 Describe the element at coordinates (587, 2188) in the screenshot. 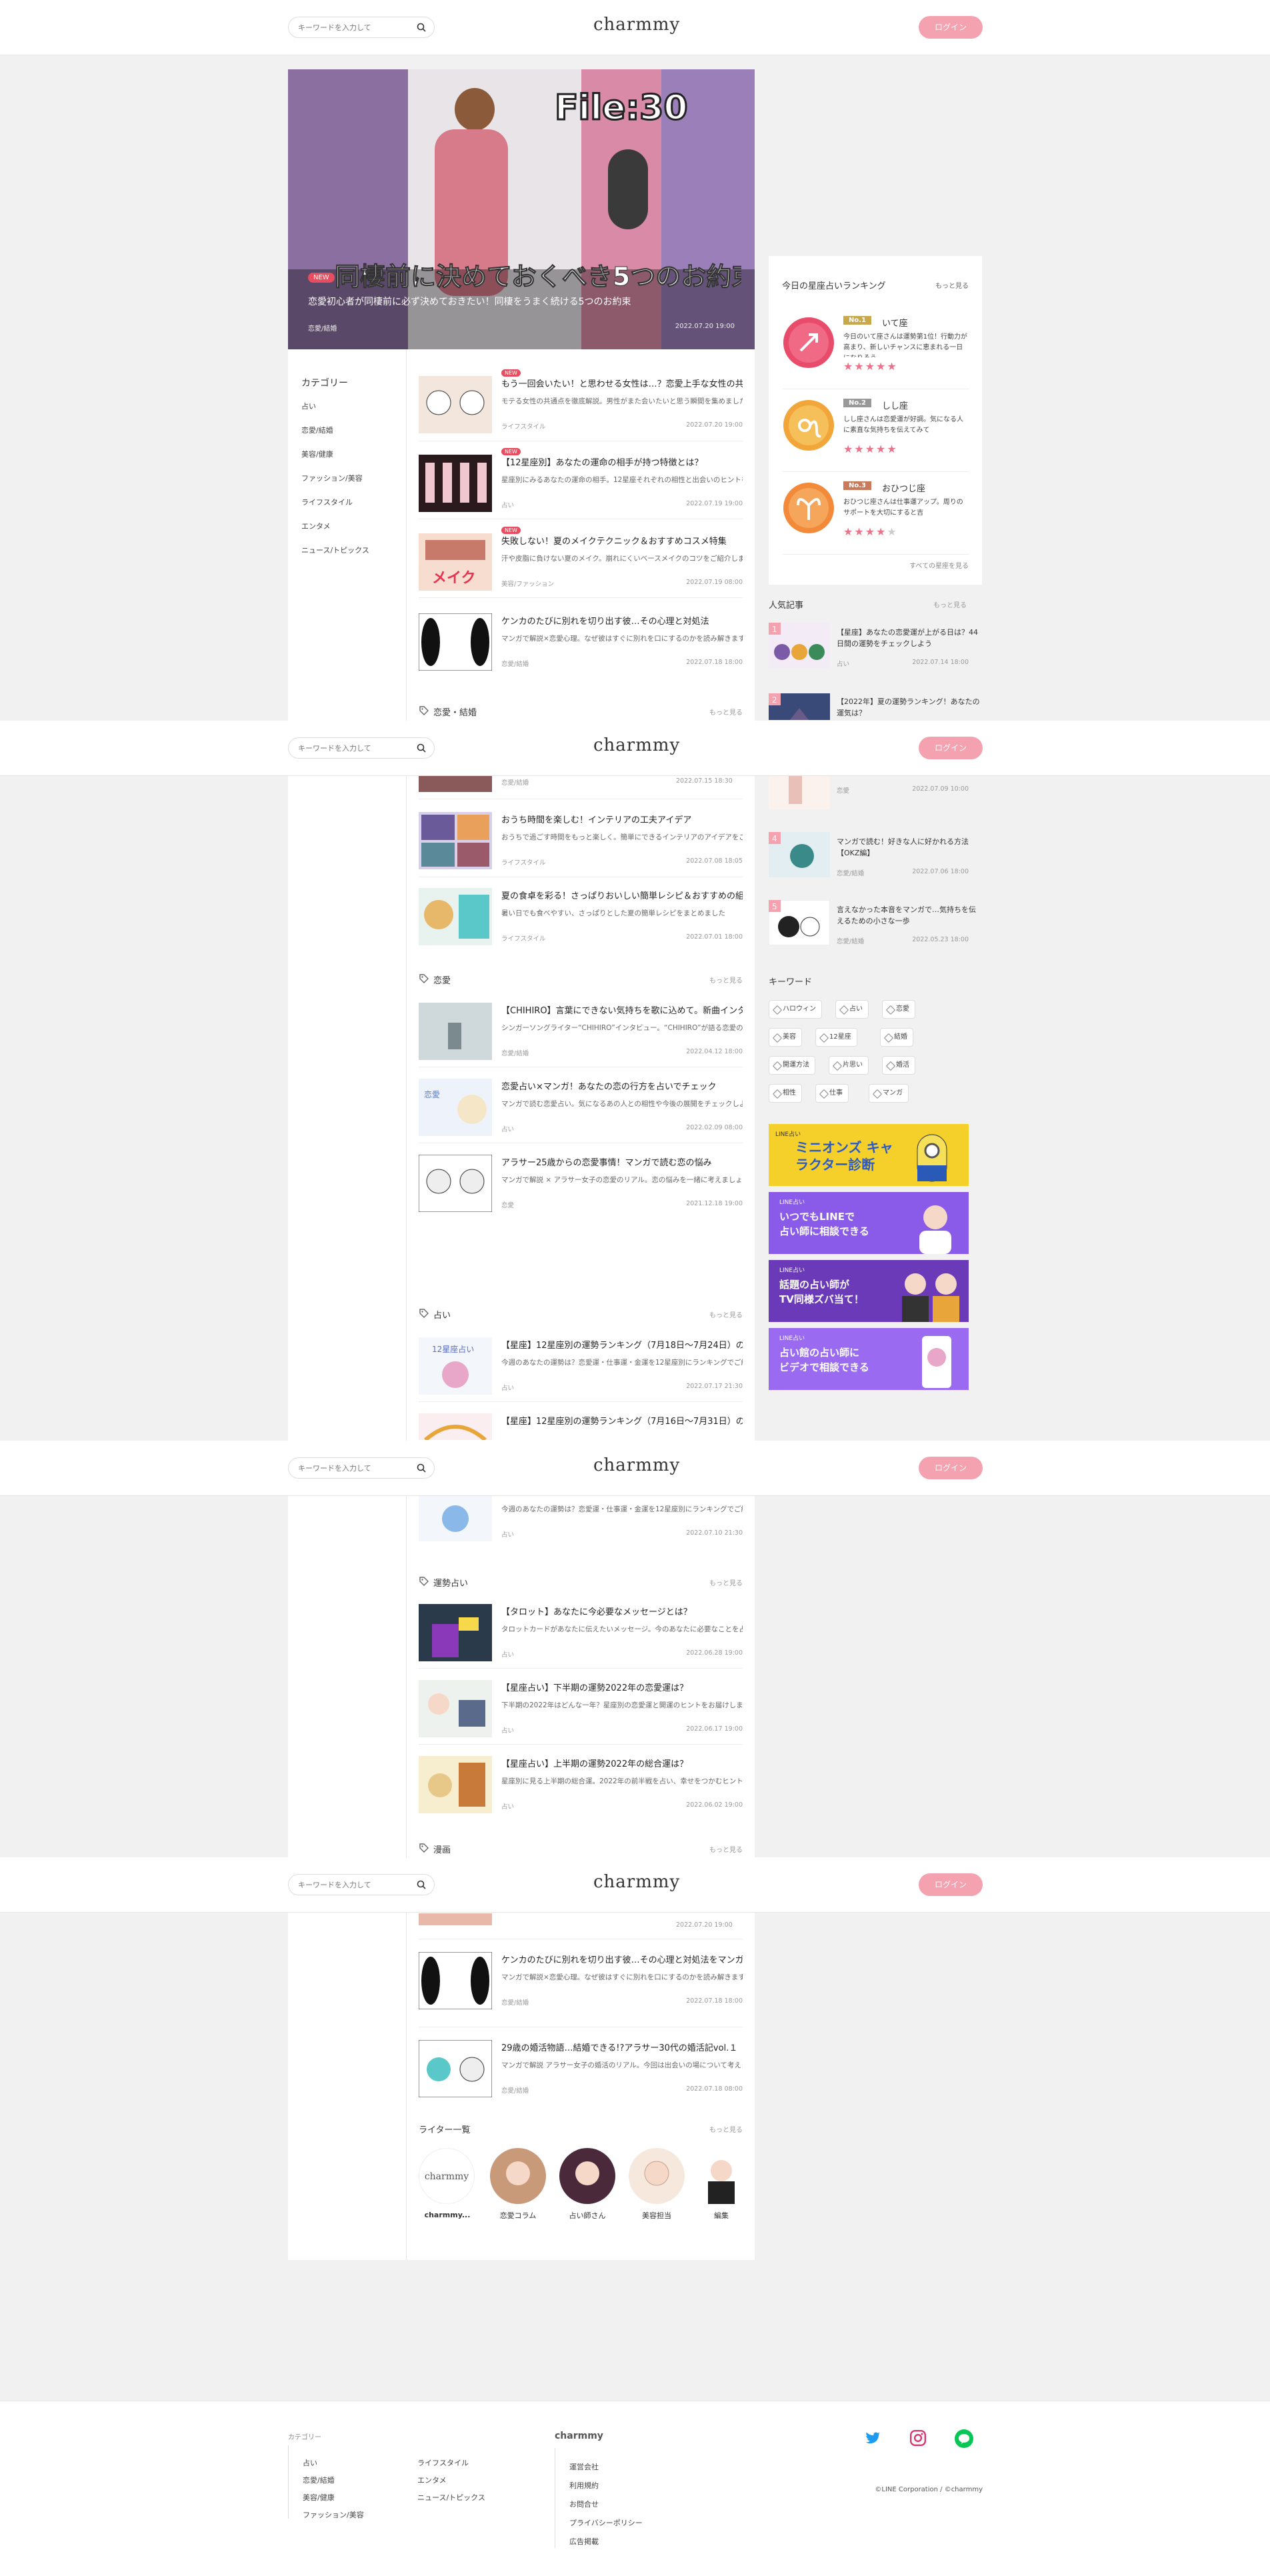

I see `writer-item: 占い師さん` at that location.